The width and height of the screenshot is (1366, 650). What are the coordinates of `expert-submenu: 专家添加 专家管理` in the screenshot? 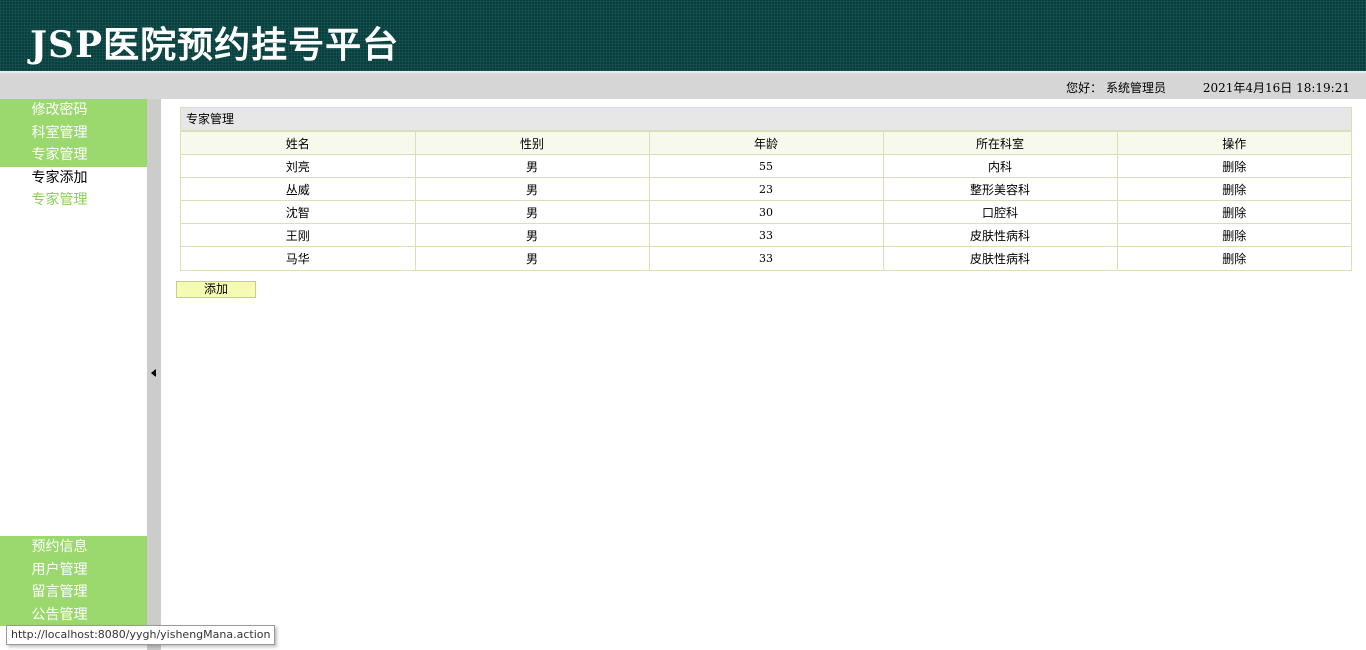 It's located at (73, 189).